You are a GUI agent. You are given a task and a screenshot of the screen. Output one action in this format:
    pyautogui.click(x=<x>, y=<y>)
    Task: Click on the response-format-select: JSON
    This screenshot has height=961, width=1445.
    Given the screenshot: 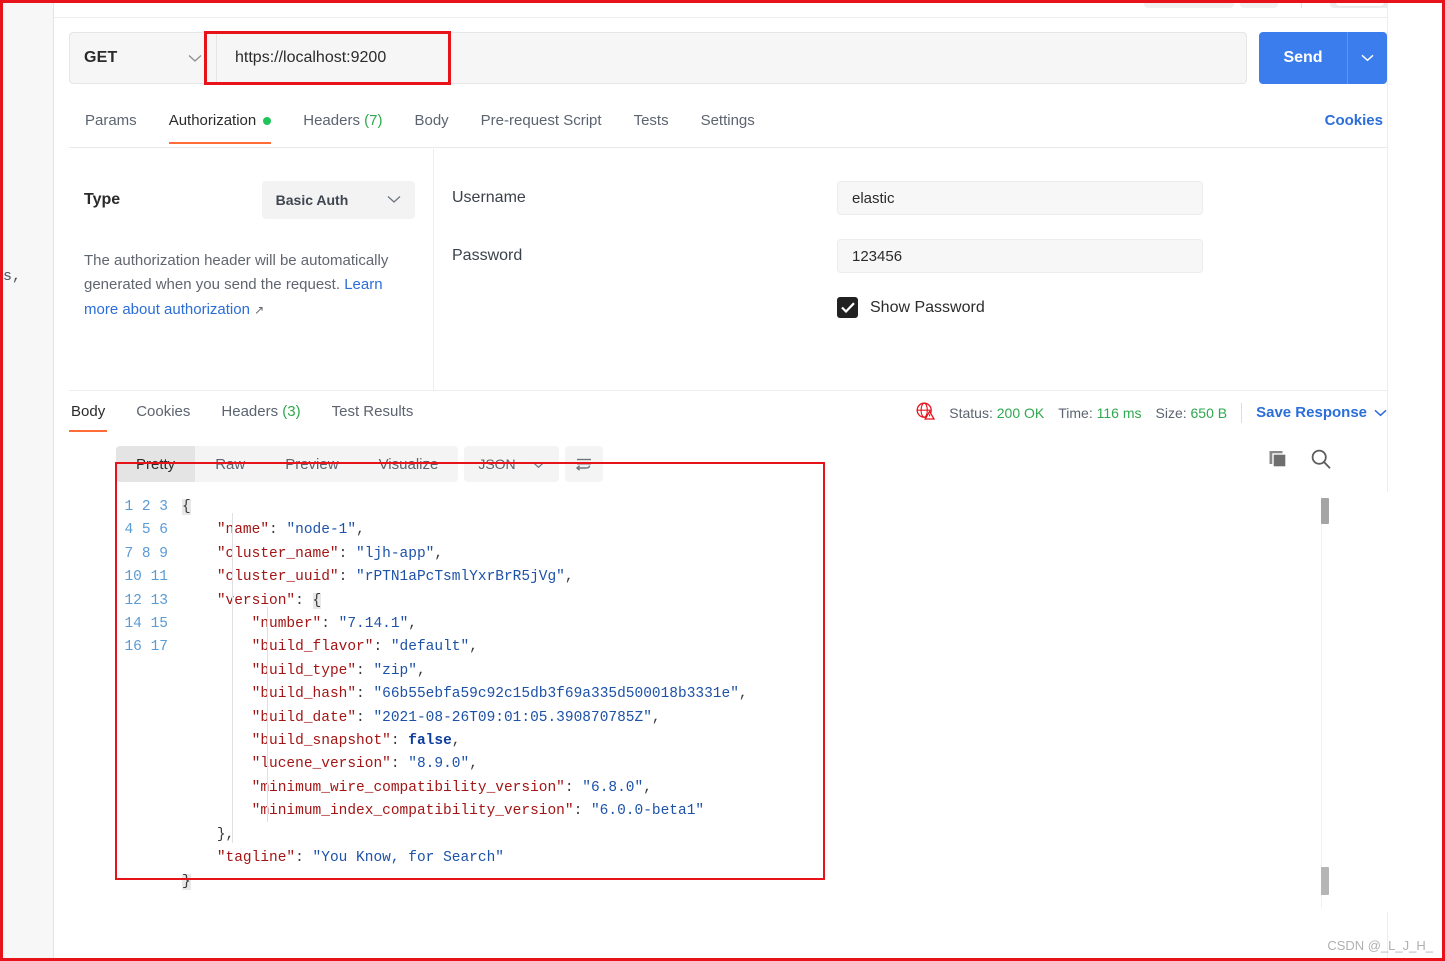 What is the action you would take?
    pyautogui.click(x=511, y=464)
    